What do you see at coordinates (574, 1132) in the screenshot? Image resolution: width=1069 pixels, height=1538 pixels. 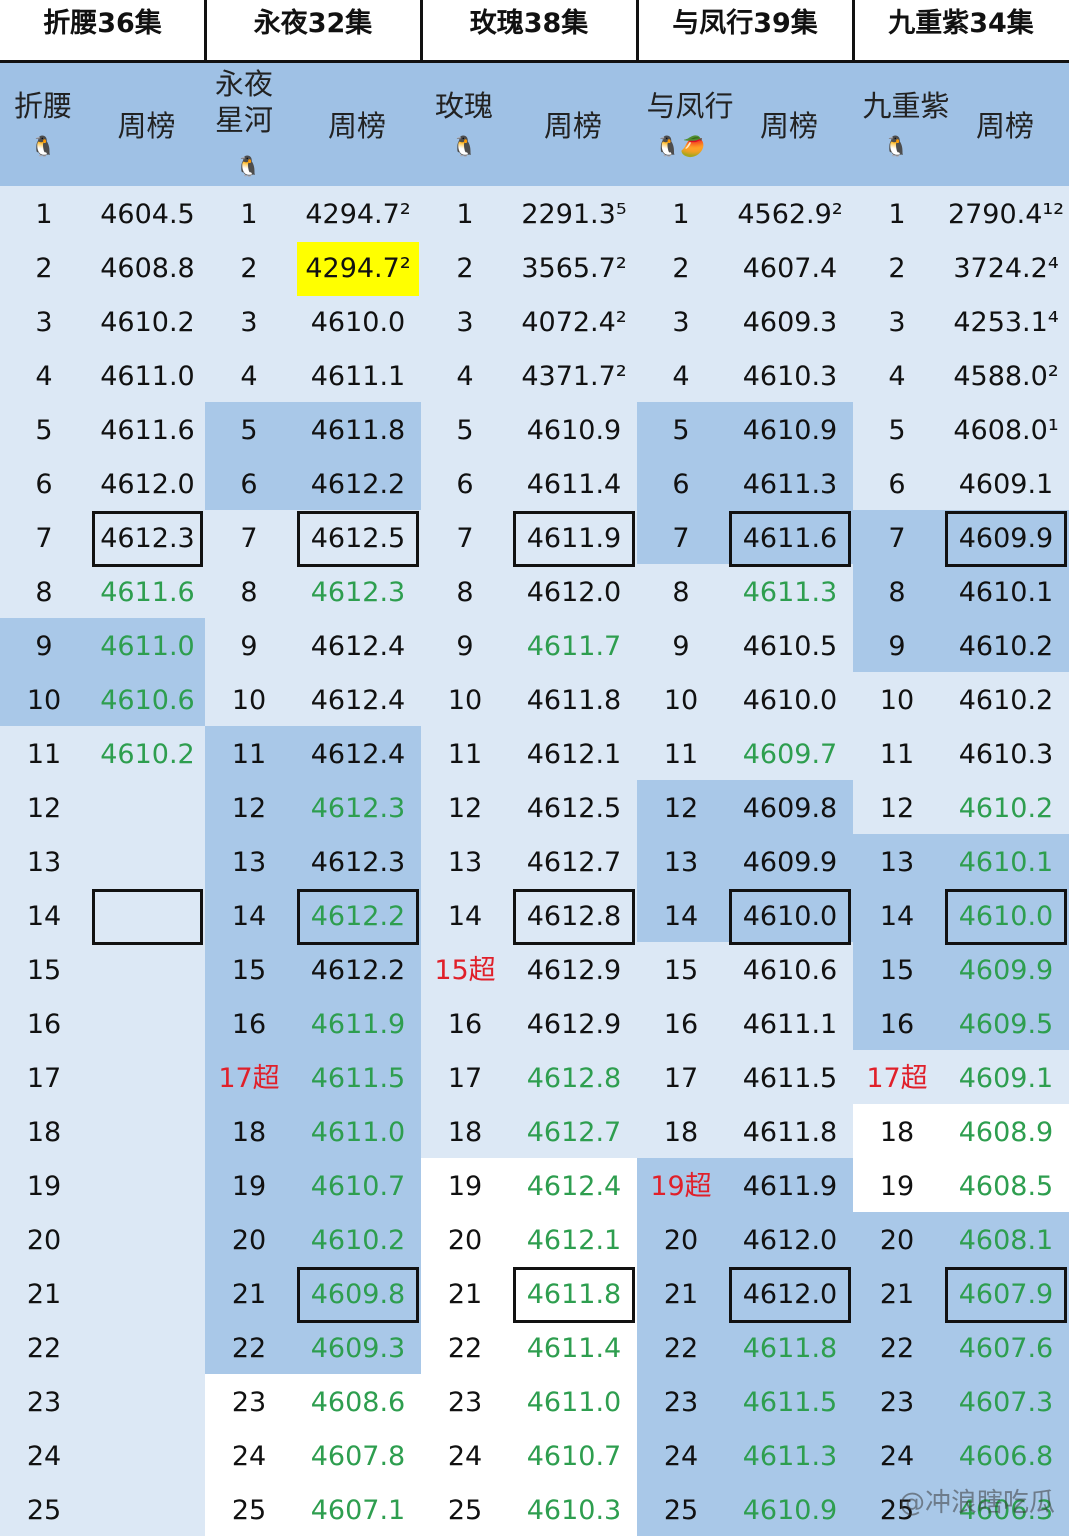 I see `value-cell: 4612.7` at bounding box center [574, 1132].